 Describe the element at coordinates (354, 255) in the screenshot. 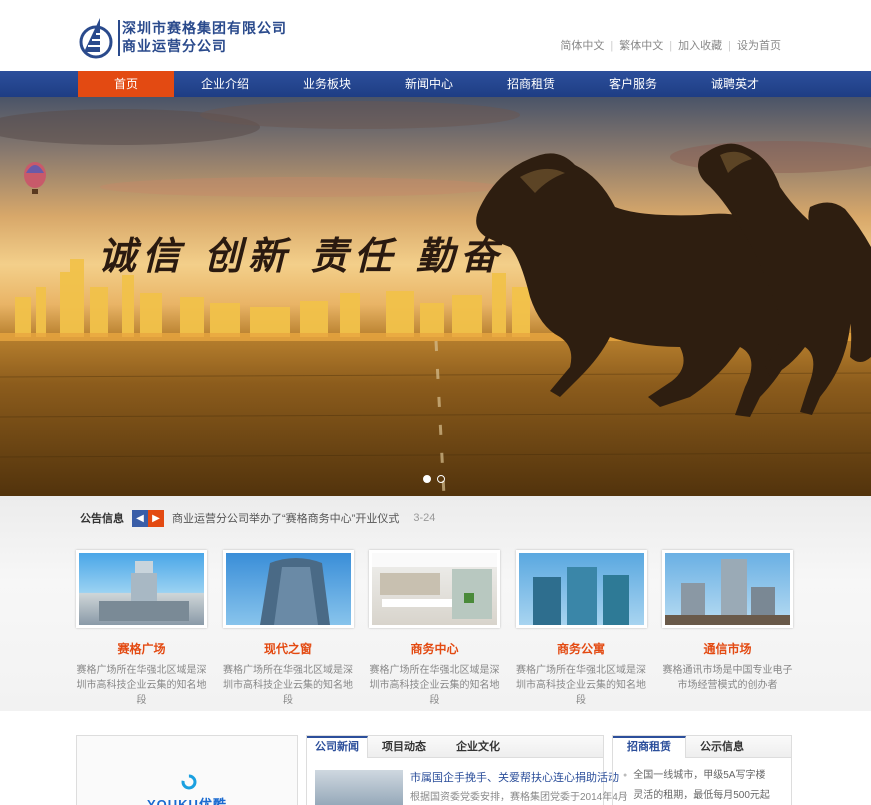

I see `slogan-word: 责任` at that location.